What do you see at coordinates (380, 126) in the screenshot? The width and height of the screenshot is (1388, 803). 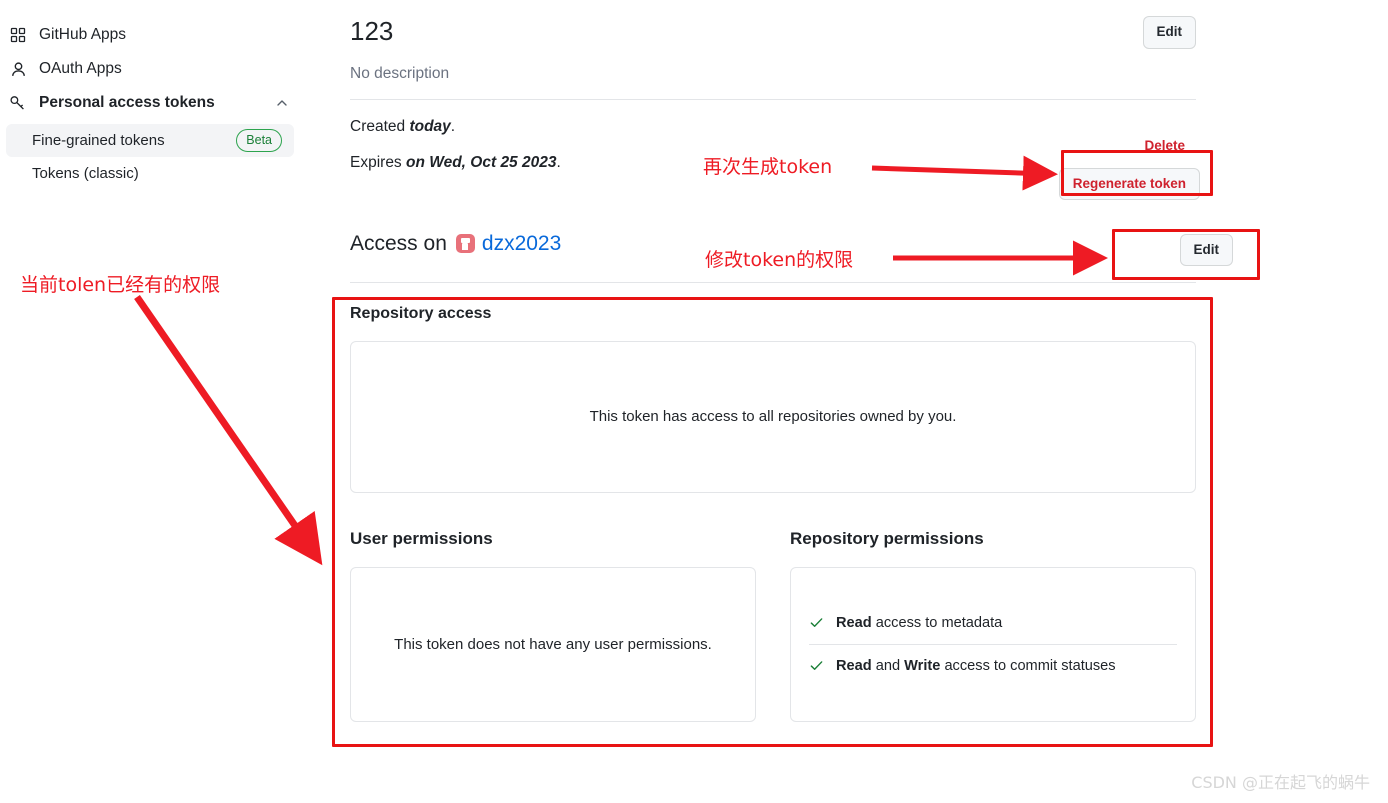 I see `created-prefix: Created` at bounding box center [380, 126].